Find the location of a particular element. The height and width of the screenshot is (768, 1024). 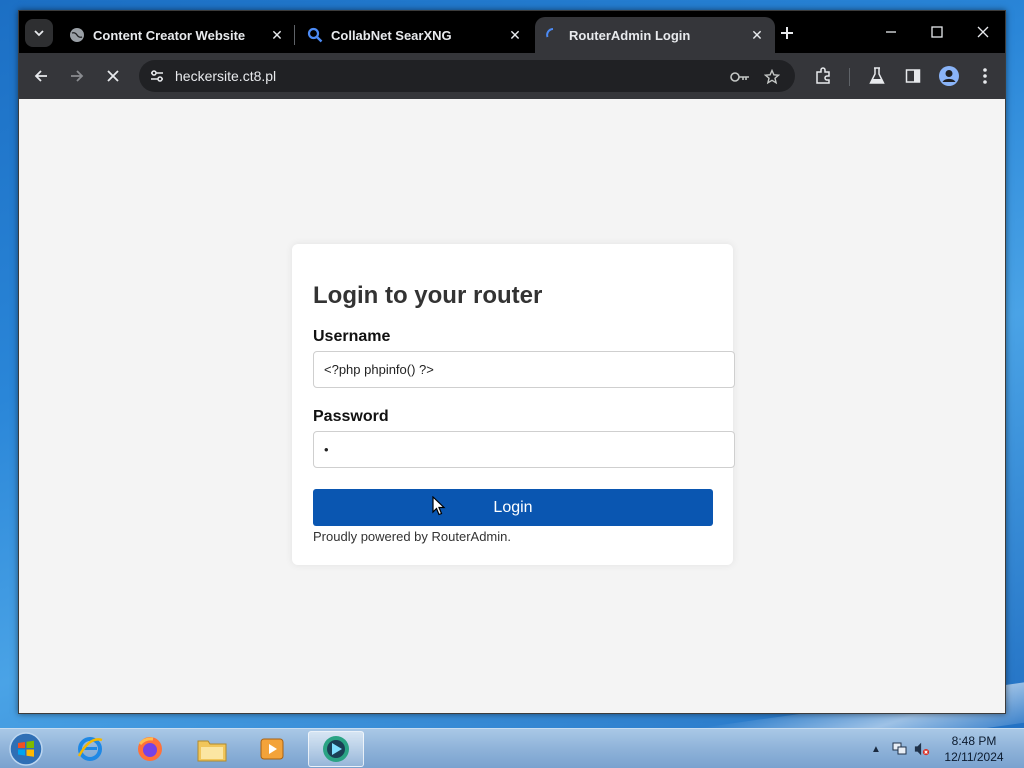

username-input: <?php phpinfo() ?> is located at coordinates (524, 369).